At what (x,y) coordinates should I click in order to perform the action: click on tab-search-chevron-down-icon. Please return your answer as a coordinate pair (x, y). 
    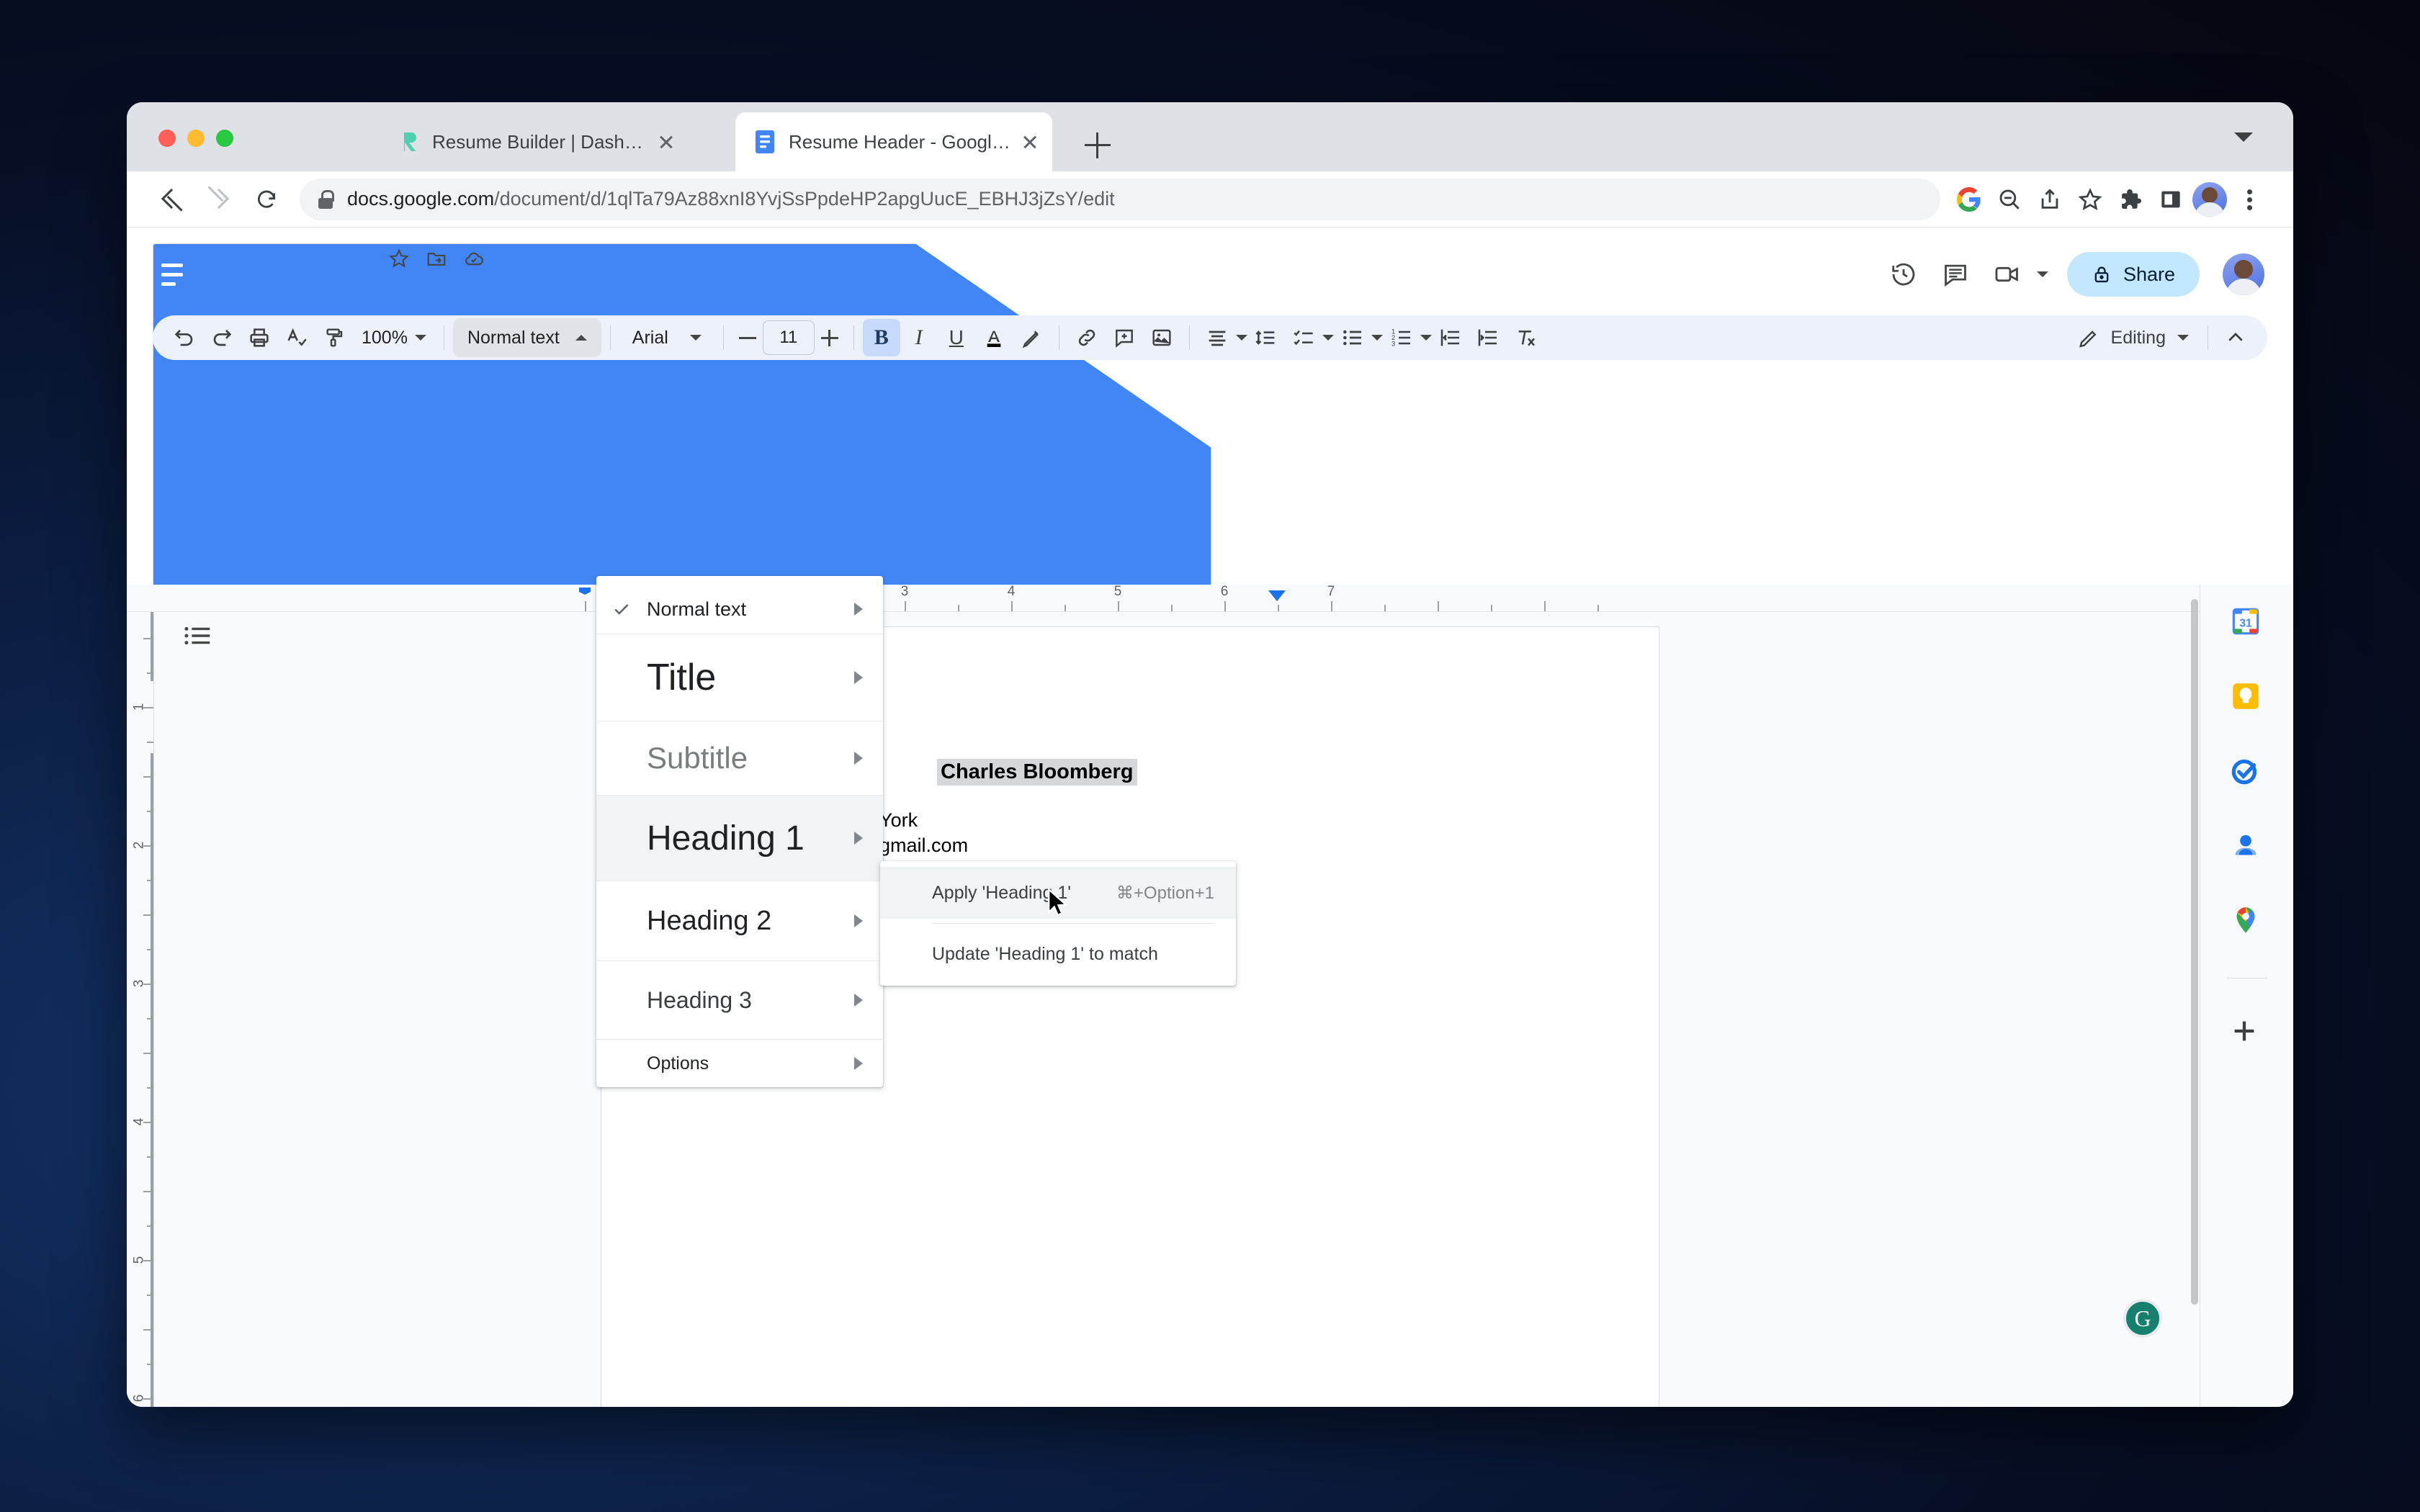
    Looking at the image, I should click on (2243, 137).